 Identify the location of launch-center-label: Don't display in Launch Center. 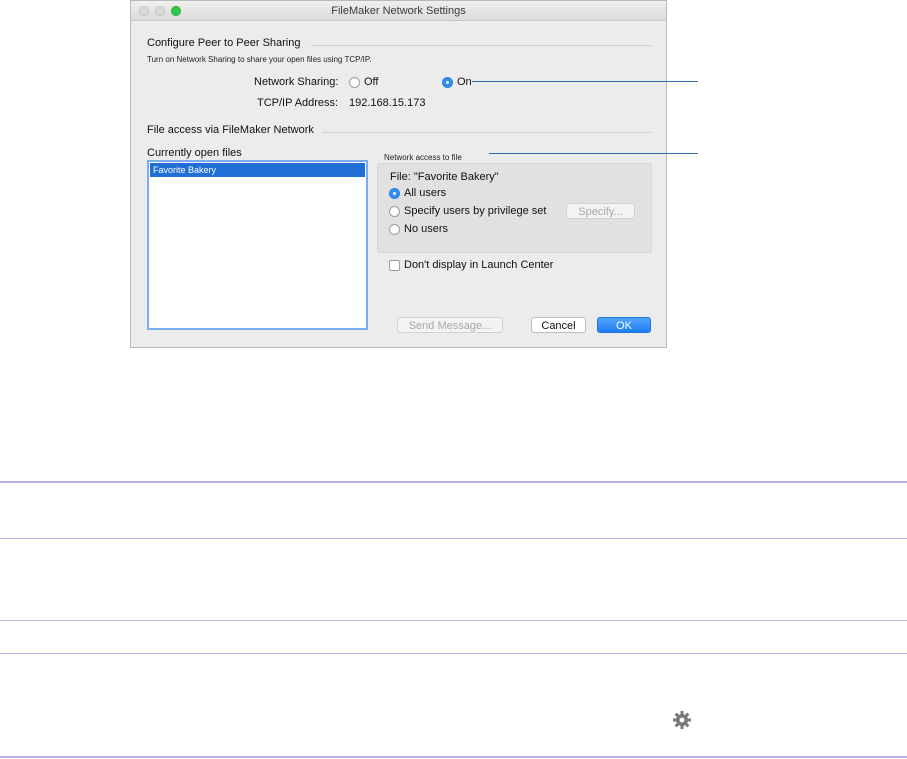
(478, 265).